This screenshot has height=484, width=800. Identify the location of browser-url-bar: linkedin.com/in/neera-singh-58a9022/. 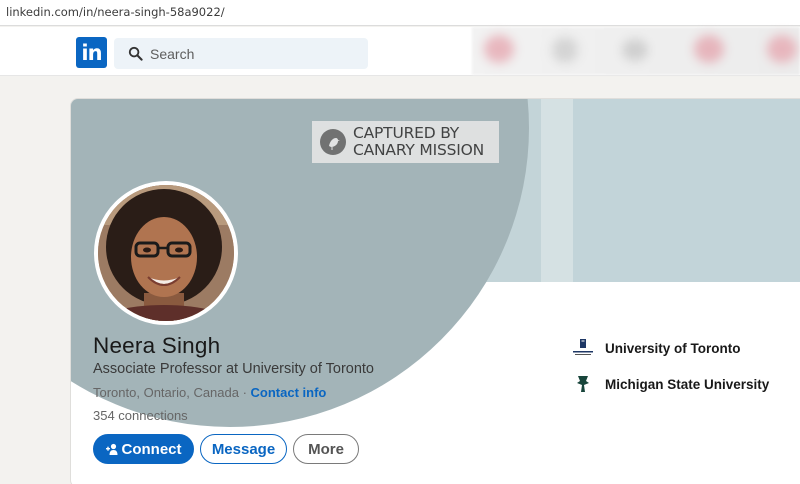
(400, 13).